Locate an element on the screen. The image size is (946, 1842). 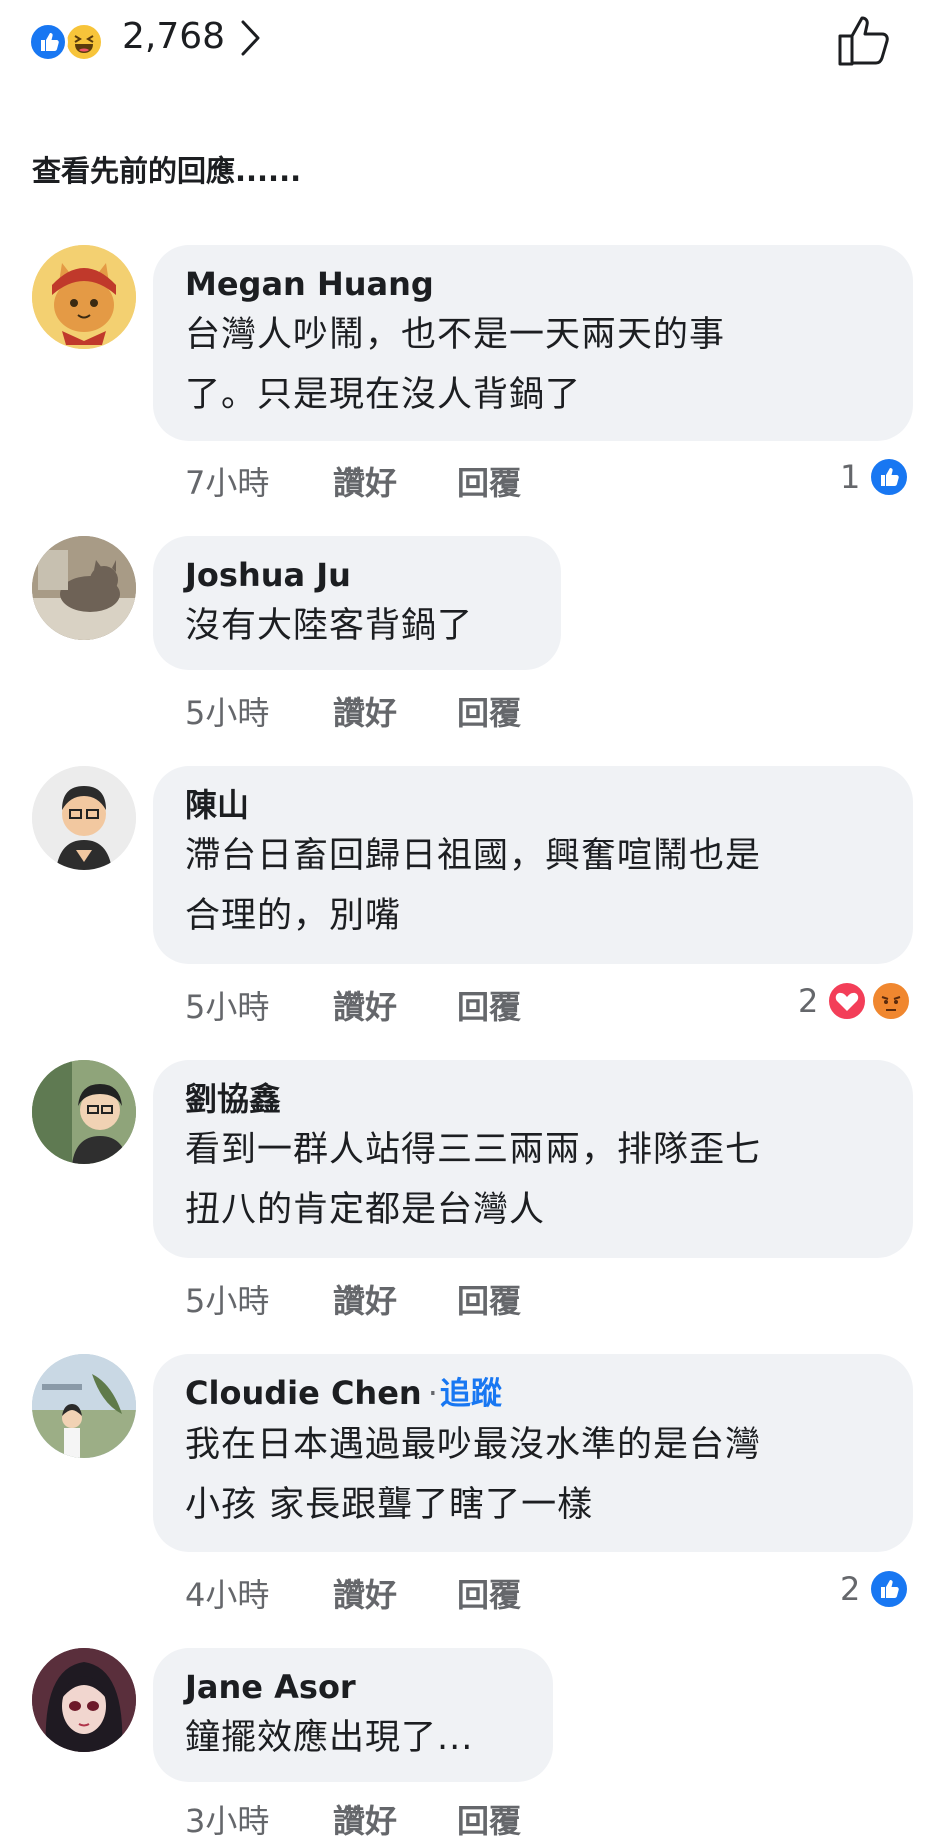
comment-text-line: 扭八的肯定都是台灣人 is located at coordinates (365, 1210).